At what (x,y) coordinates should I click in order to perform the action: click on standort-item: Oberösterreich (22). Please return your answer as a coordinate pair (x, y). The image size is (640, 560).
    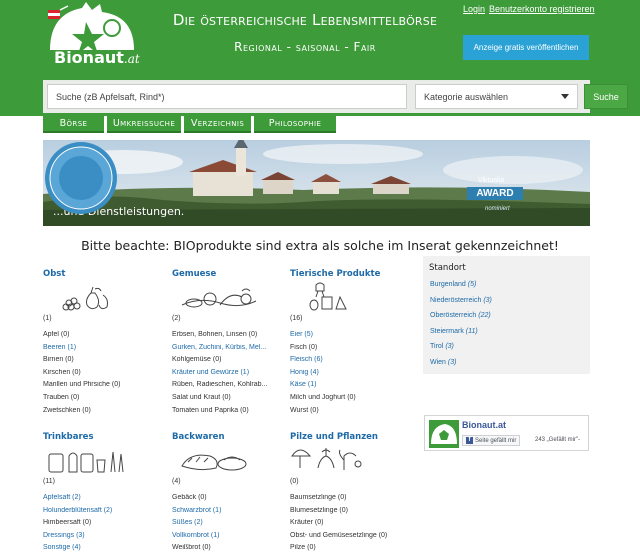
    Looking at the image, I should click on (461, 320).